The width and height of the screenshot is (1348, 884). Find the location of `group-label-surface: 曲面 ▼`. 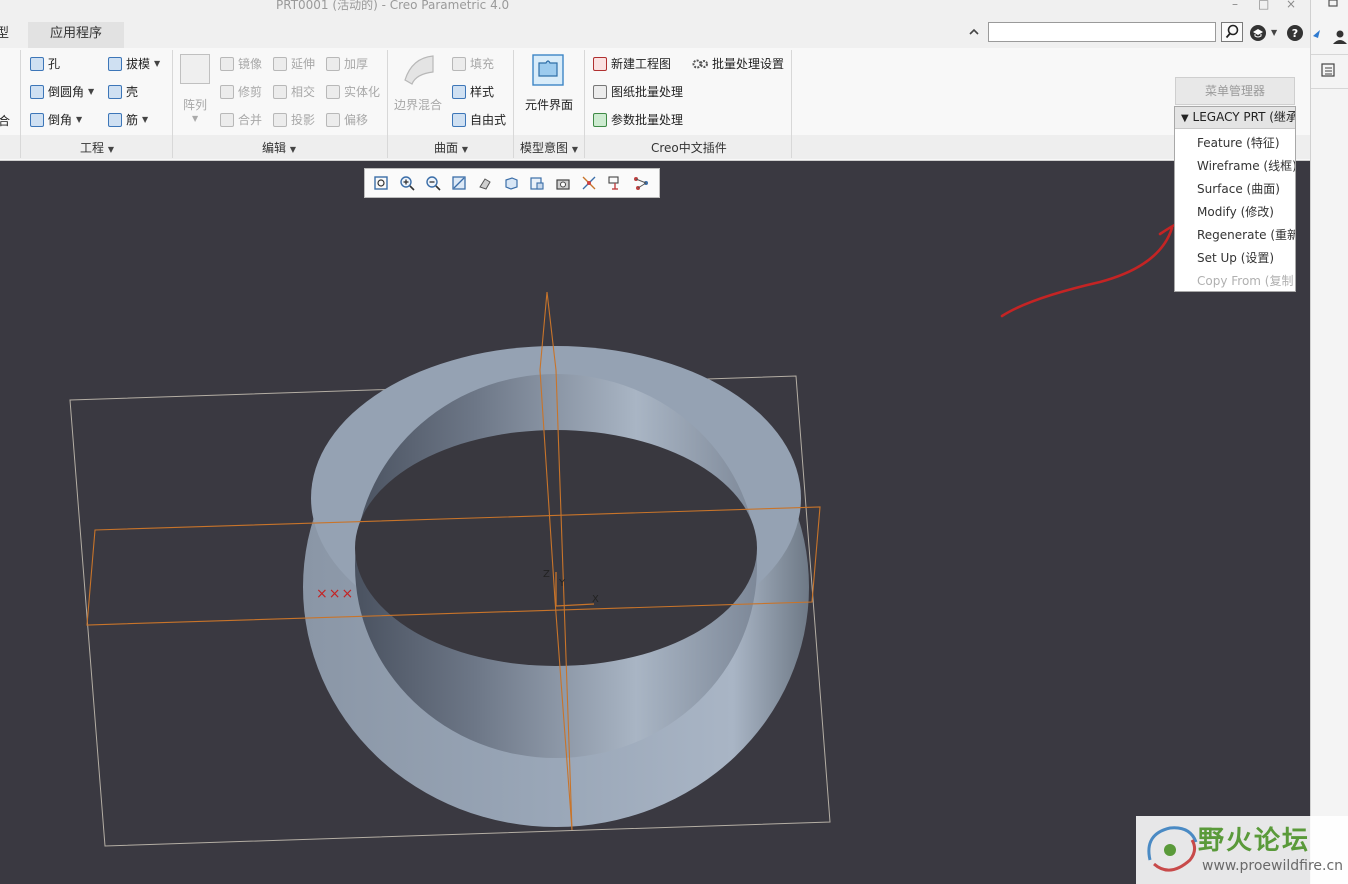

group-label-surface: 曲面 ▼ is located at coordinates (451, 147).